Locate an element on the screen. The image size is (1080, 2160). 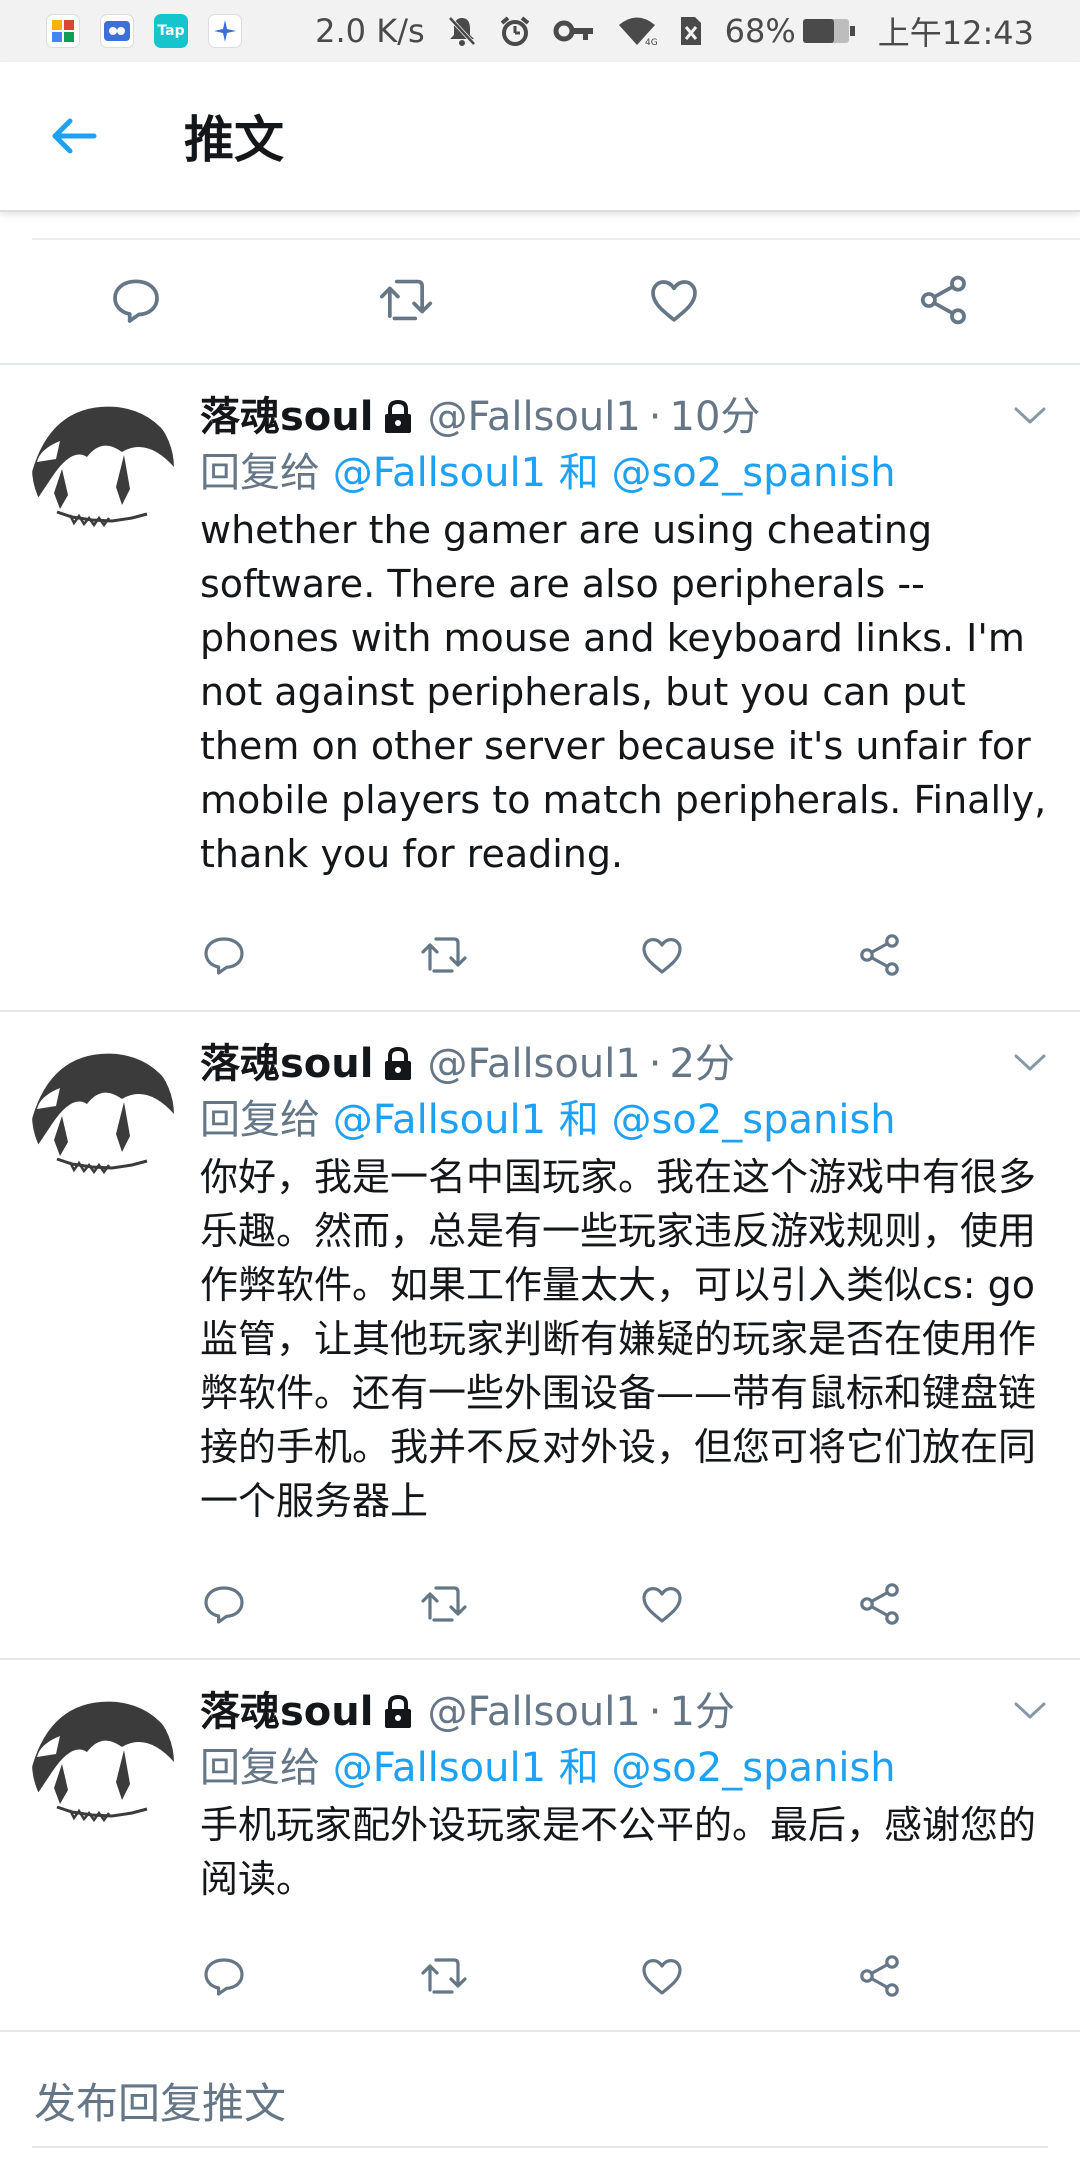
status-bar: Tap 2.0 K/s 4G 68% 上午12:43 is located at coordinates (540, 31).